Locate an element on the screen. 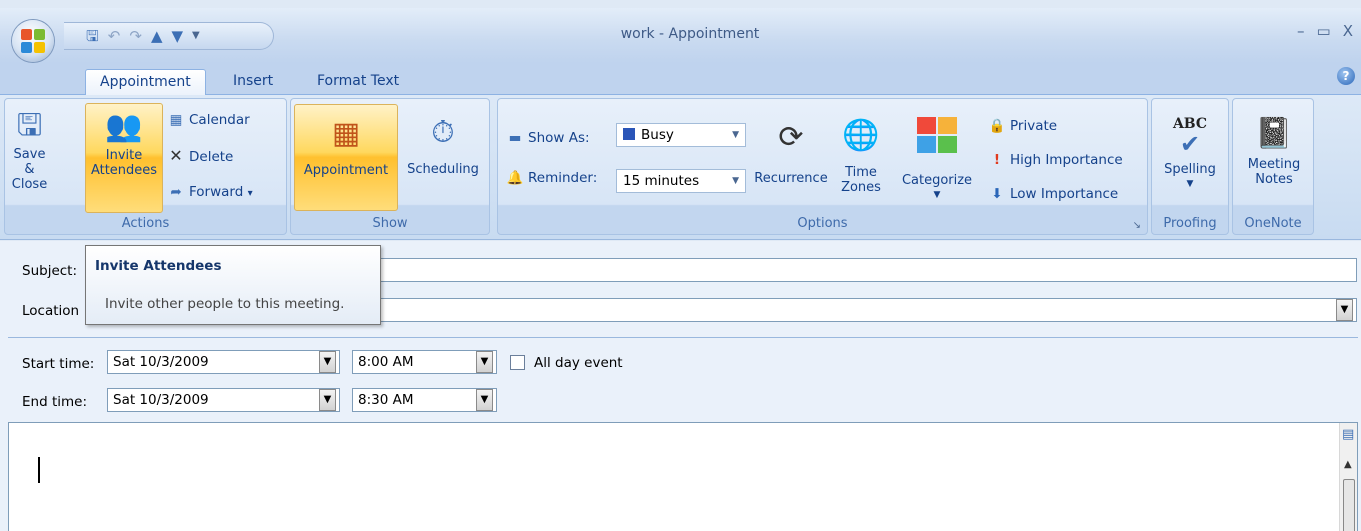  tooltip-title: Invite Attendees is located at coordinates (158, 266).